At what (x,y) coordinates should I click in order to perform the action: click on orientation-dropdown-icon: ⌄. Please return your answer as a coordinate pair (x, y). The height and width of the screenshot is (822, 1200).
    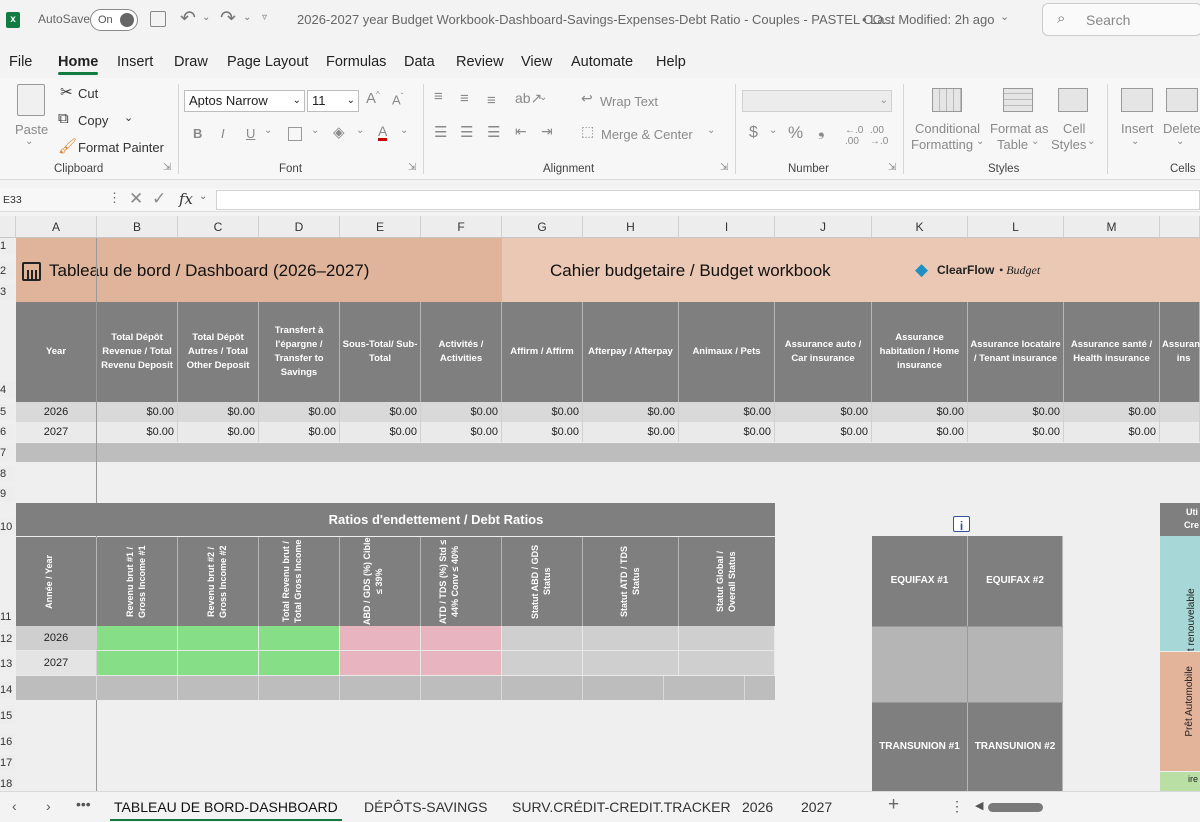
    Looking at the image, I should click on (543, 97).